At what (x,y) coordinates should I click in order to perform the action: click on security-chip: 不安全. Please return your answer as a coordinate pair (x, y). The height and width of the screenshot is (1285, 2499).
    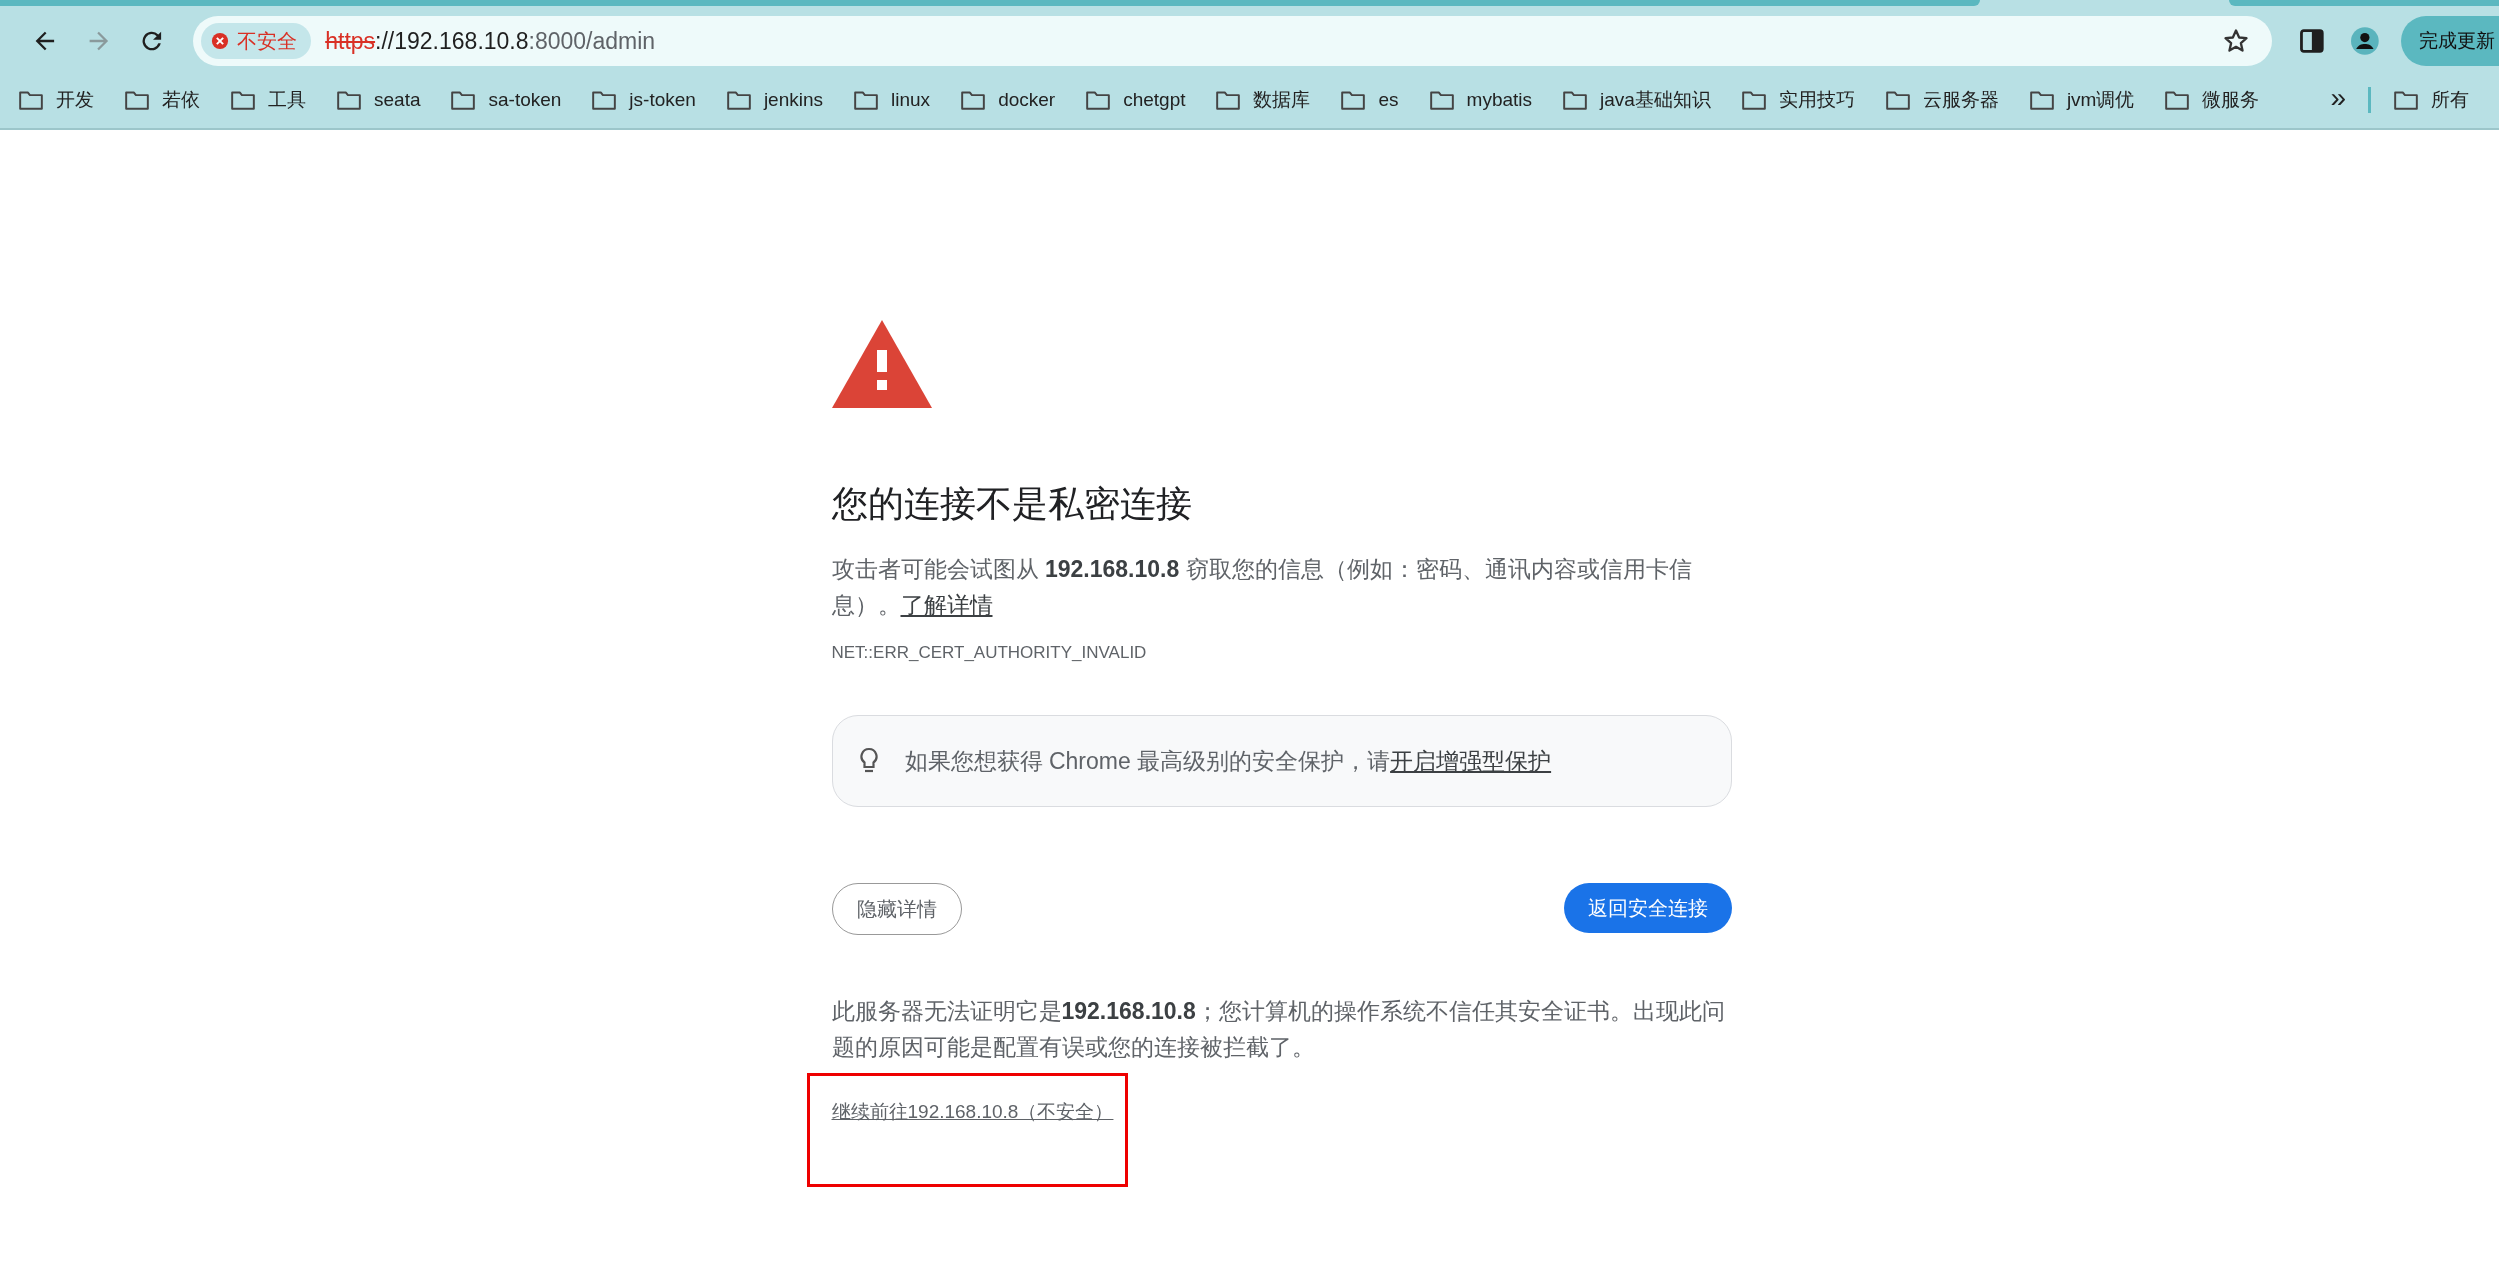
    Looking at the image, I should click on (256, 41).